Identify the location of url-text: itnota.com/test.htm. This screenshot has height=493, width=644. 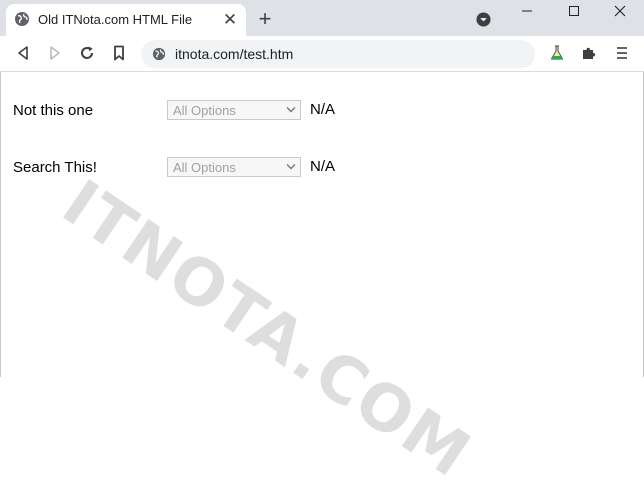
(234, 54).